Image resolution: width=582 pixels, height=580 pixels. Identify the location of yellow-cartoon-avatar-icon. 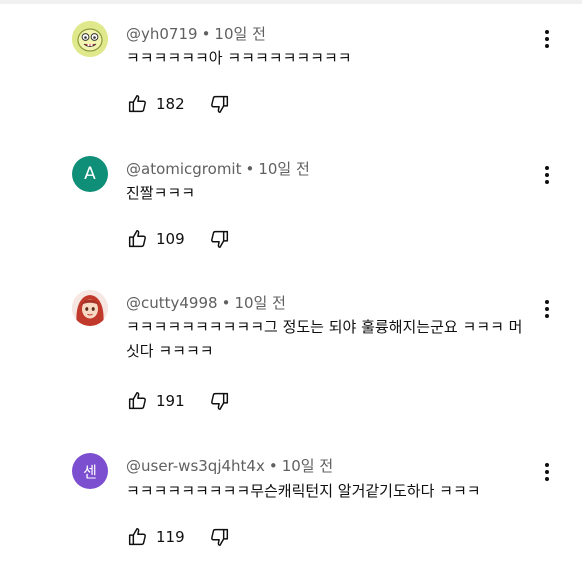
(90, 39).